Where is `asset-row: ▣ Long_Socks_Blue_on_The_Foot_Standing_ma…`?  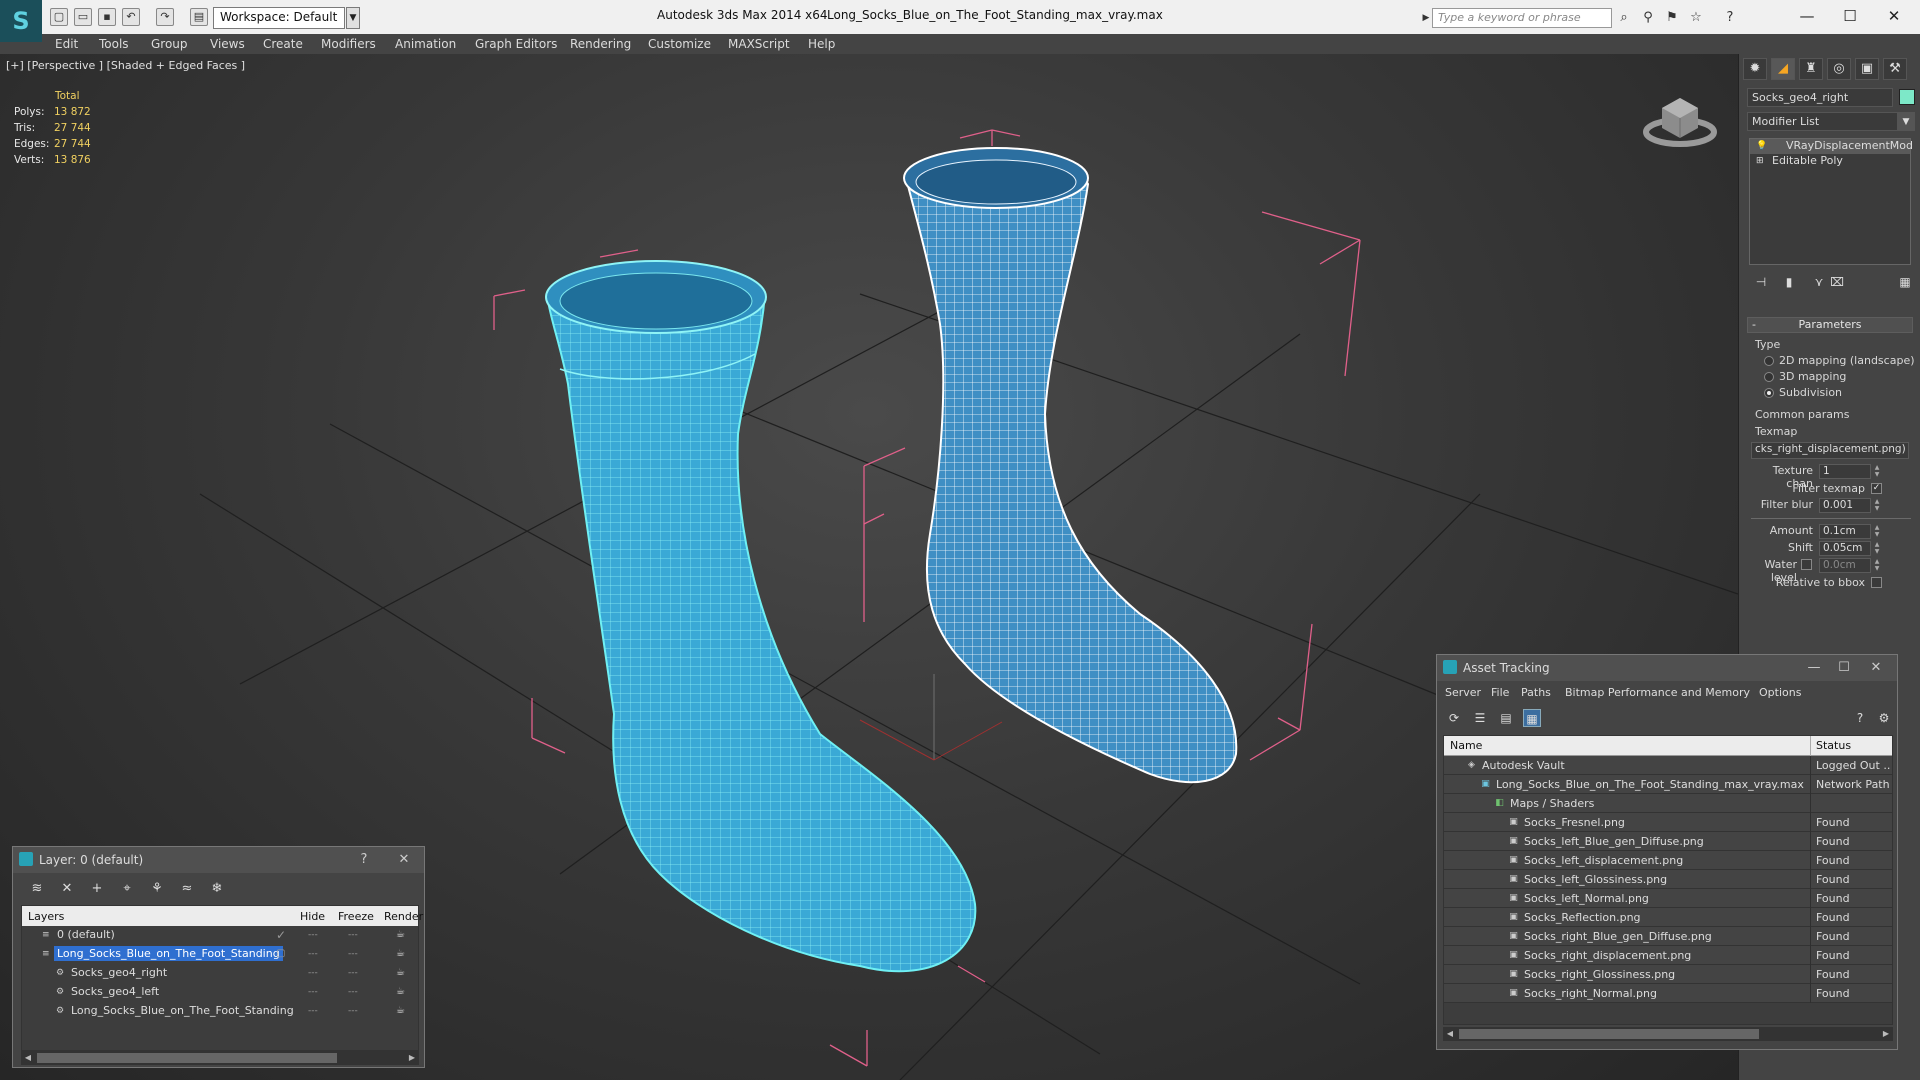 asset-row: ▣ Long_Socks_Blue_on_The_Foot_Standing_ma… is located at coordinates (1668, 784).